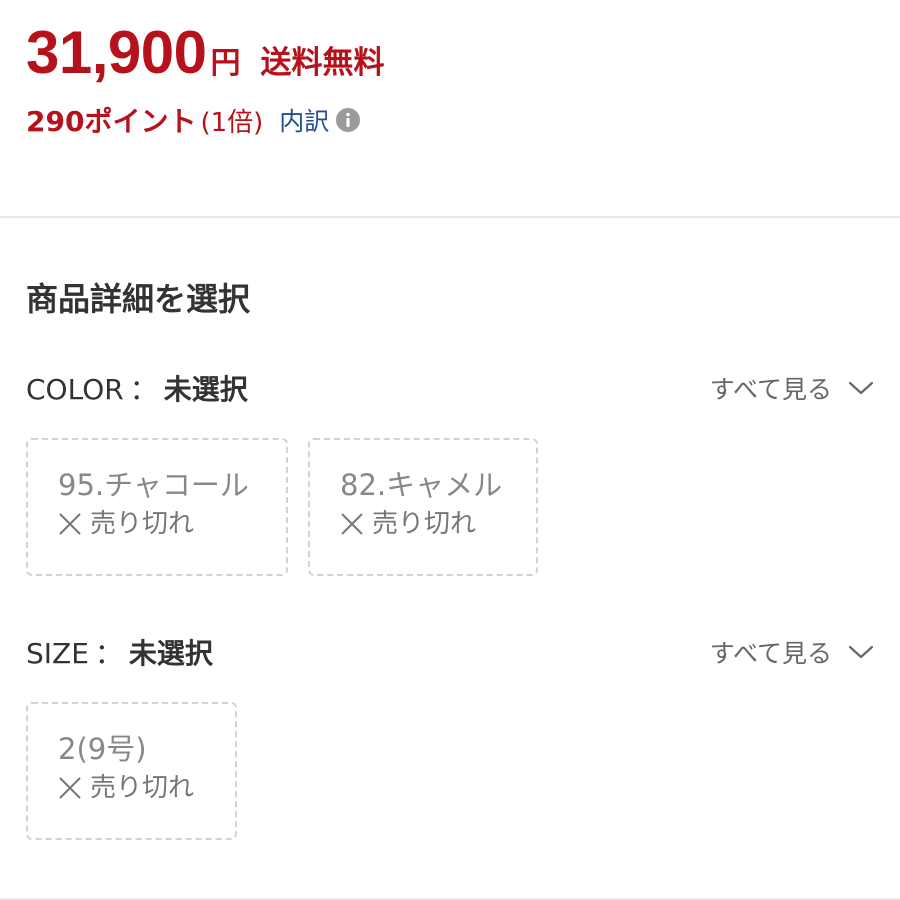 This screenshot has height=900, width=900. I want to click on free-shipping-label: 送料無料, so click(322, 63).